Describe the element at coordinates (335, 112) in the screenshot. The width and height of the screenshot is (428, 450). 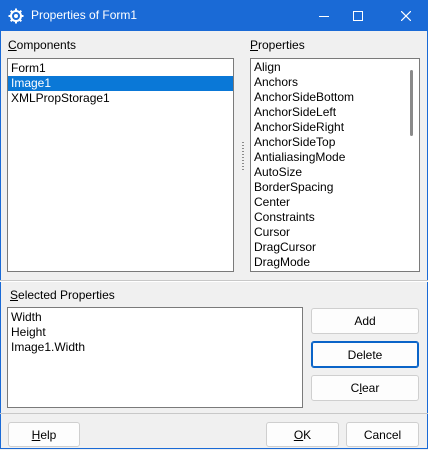
I see `property-list-item: AnchorSideLeft` at that location.